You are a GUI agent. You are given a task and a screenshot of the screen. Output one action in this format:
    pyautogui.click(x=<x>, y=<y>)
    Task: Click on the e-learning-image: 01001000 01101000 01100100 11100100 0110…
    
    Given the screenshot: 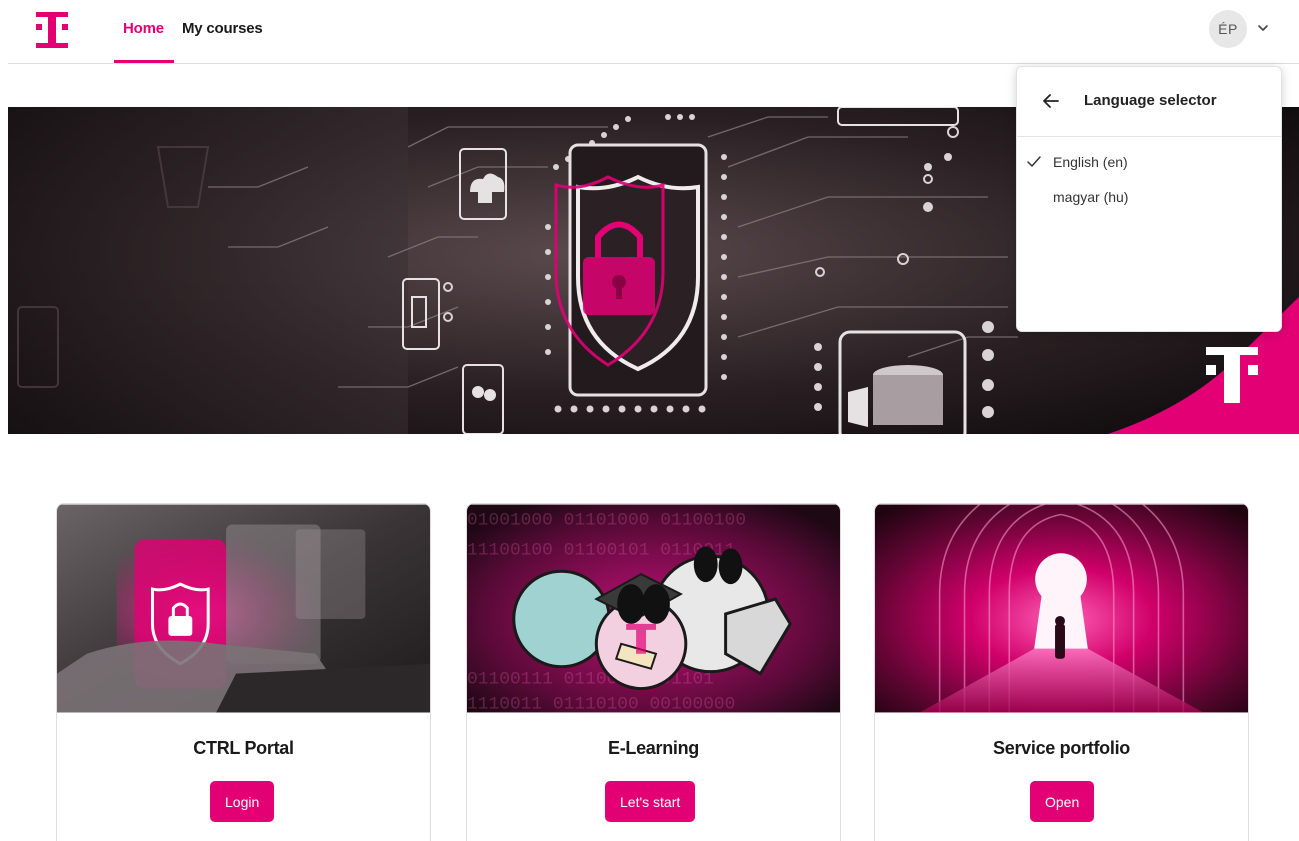 What is the action you would take?
    pyautogui.click(x=653, y=608)
    